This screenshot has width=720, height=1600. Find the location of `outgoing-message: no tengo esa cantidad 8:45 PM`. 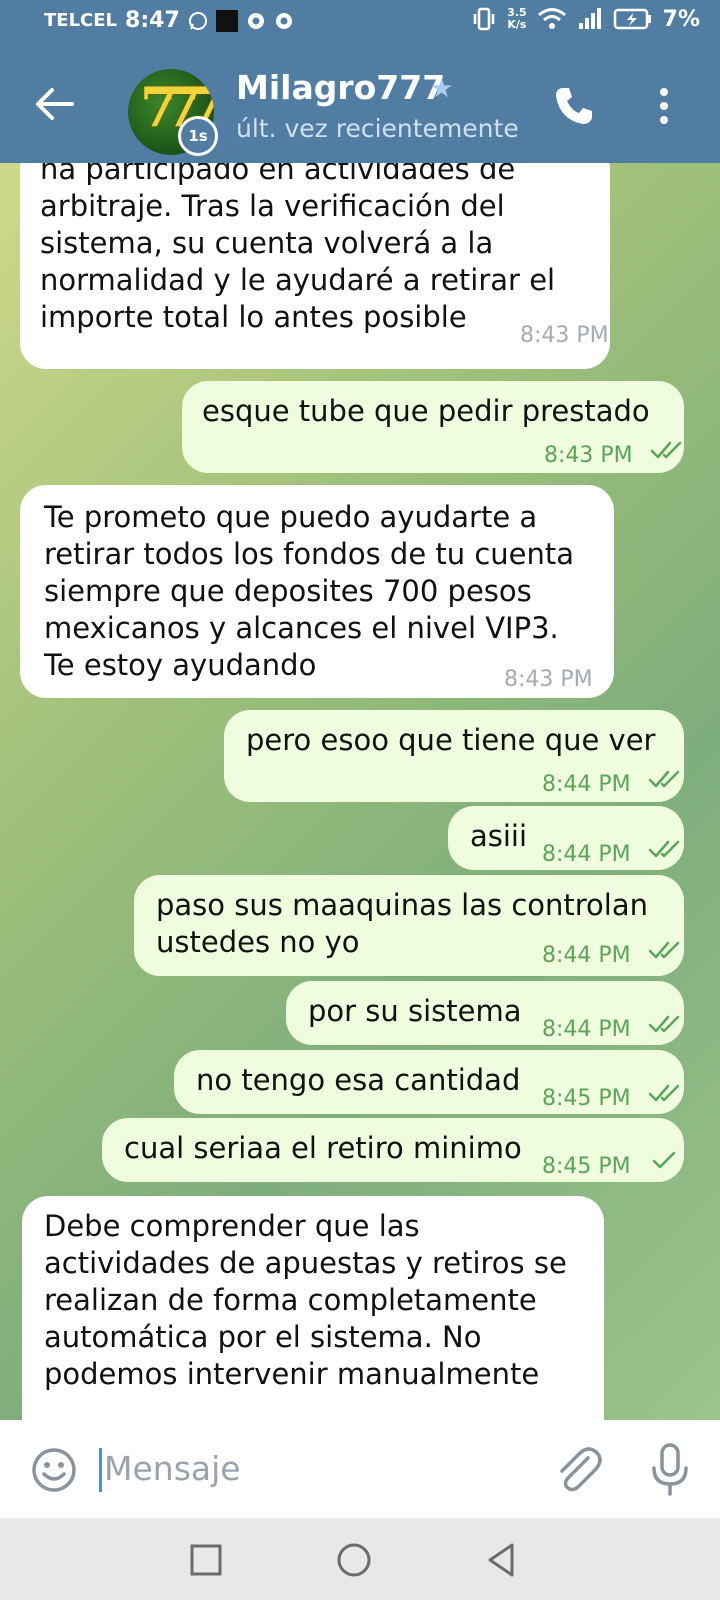

outgoing-message: no tengo esa cantidad 8:45 PM is located at coordinates (429, 1082).